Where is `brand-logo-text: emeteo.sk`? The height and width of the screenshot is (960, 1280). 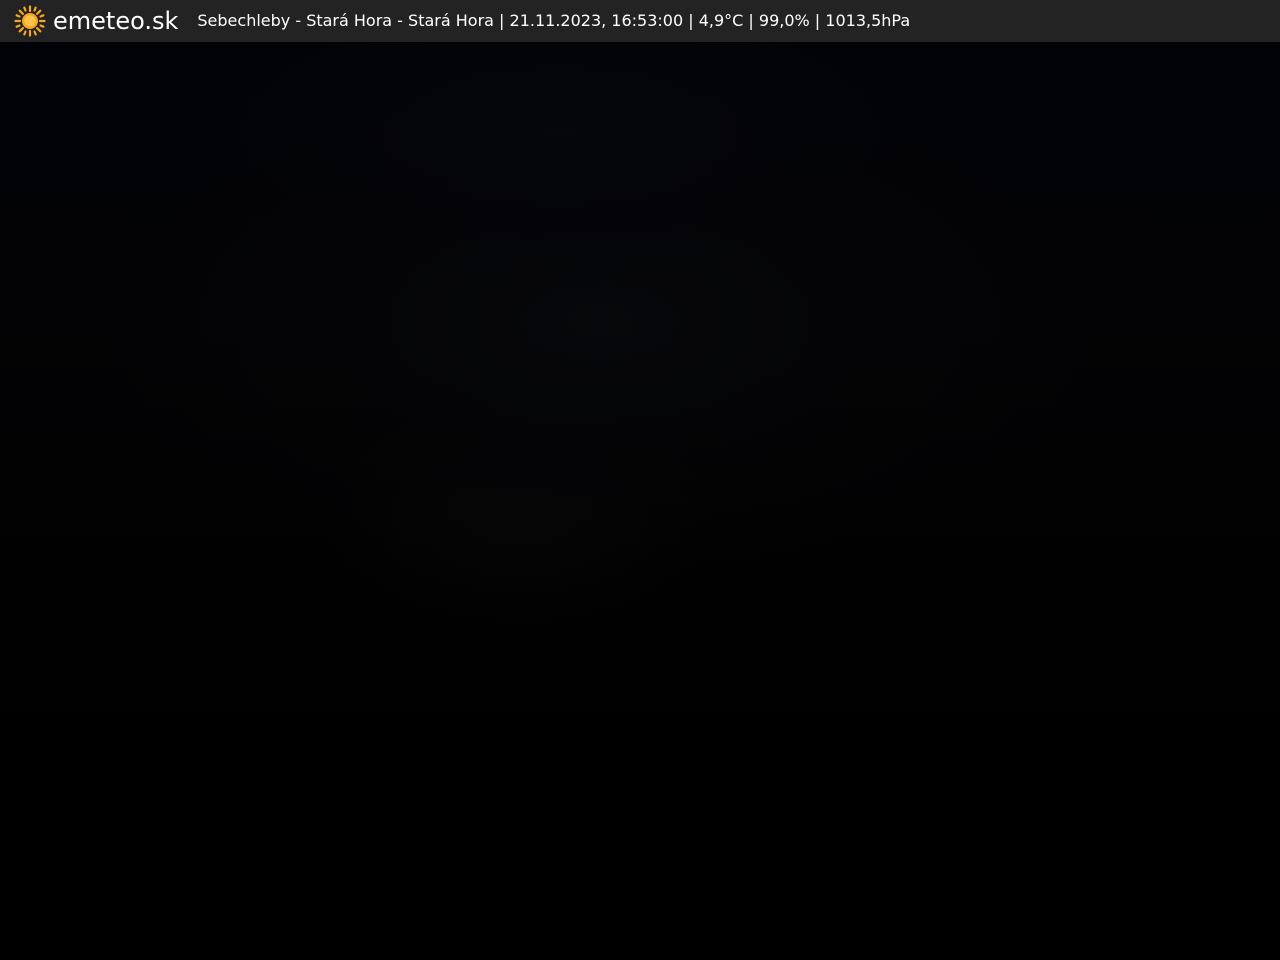
brand-logo-text: emeteo.sk is located at coordinates (115, 21).